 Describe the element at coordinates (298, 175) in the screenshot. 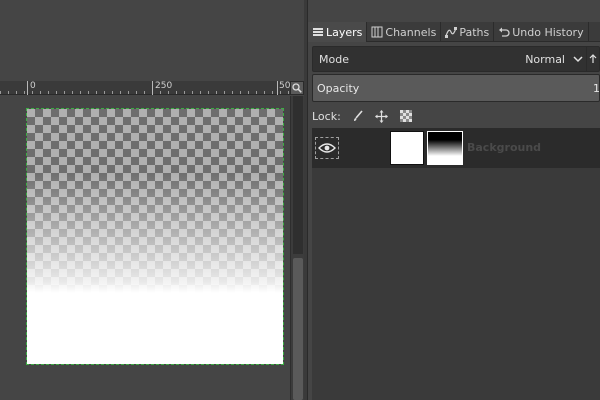

I see `scrollbar-track-upper` at that location.